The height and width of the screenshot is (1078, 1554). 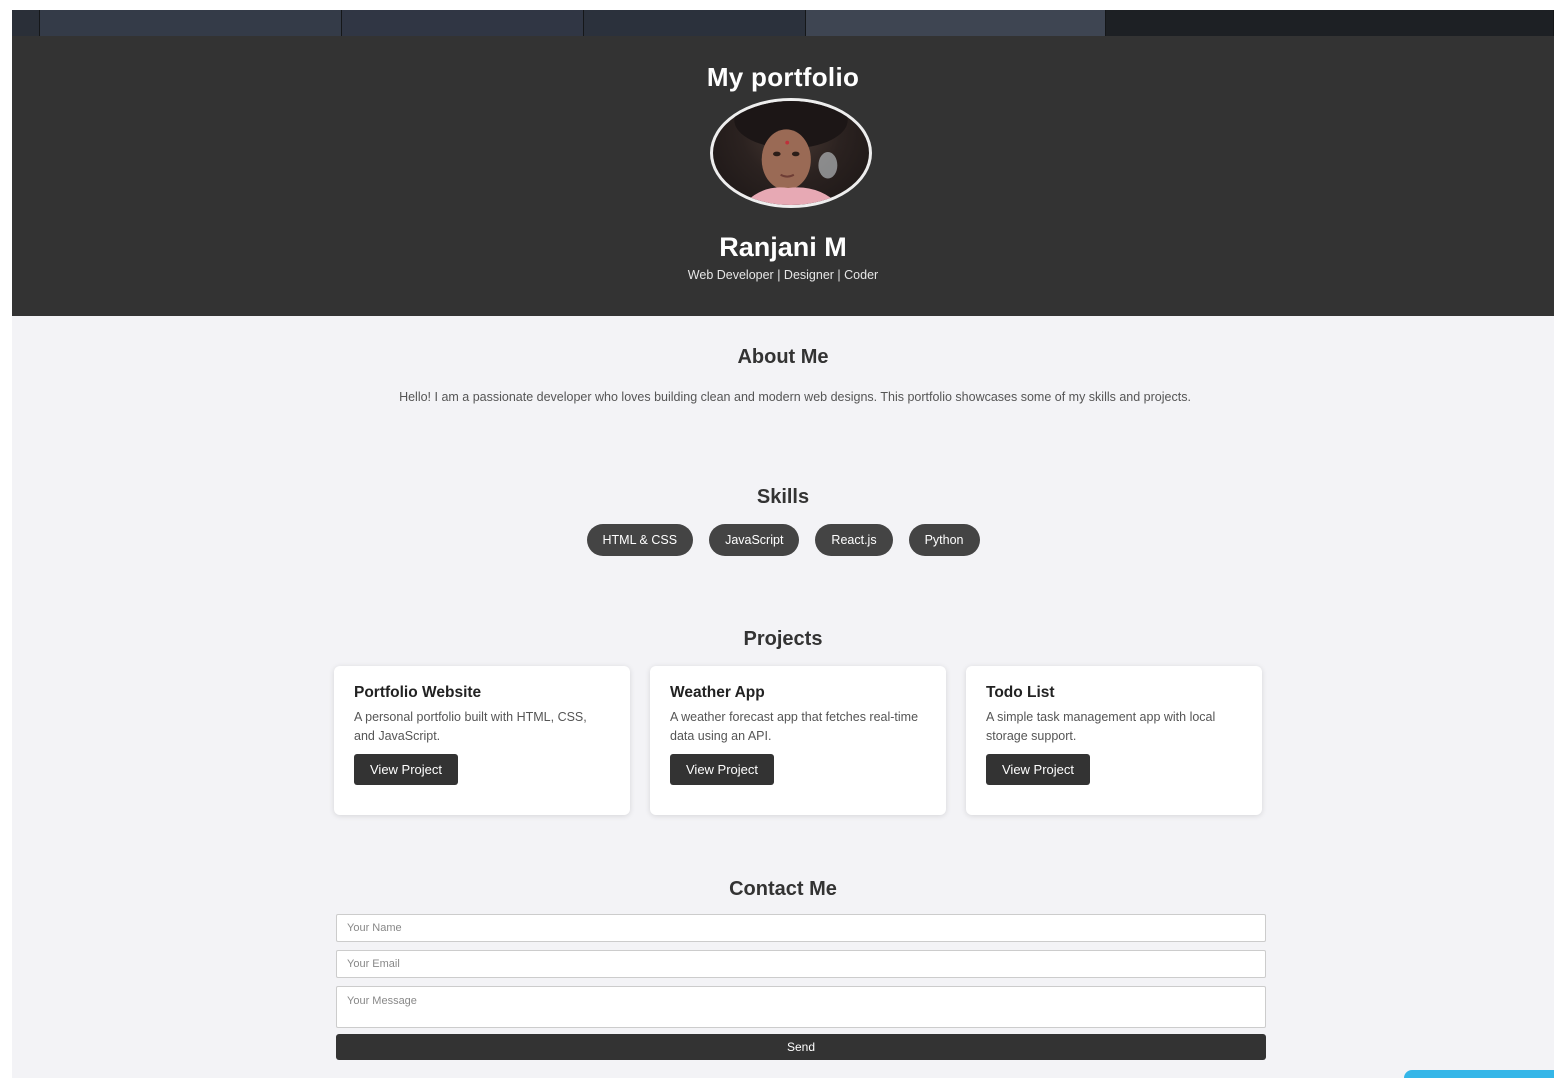 I want to click on project-title: Weather App, so click(x=717, y=692).